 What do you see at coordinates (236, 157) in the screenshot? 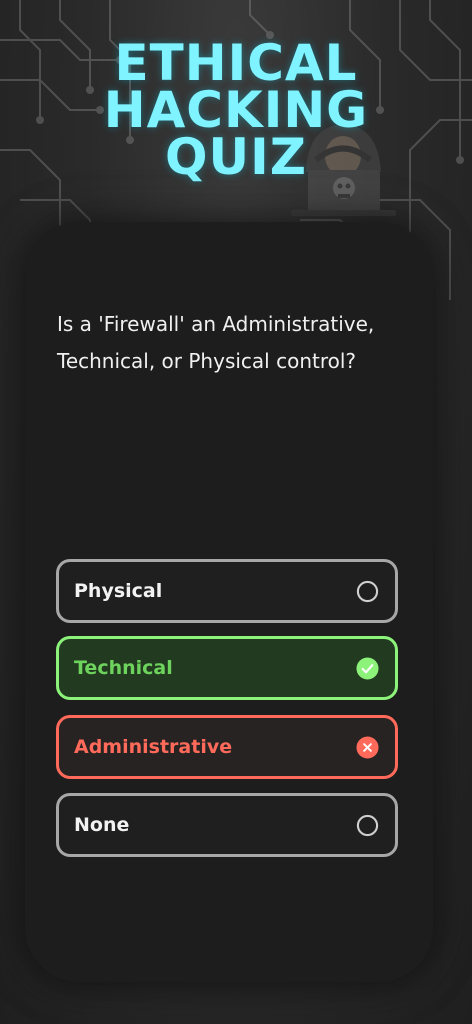
I see `title-line-3: QUIZ` at bounding box center [236, 157].